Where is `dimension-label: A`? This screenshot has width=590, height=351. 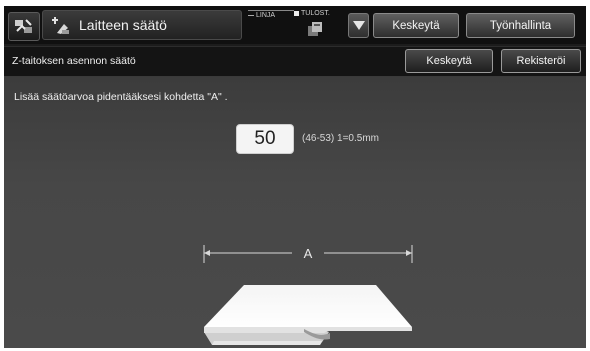 dimension-label: A is located at coordinates (308, 253).